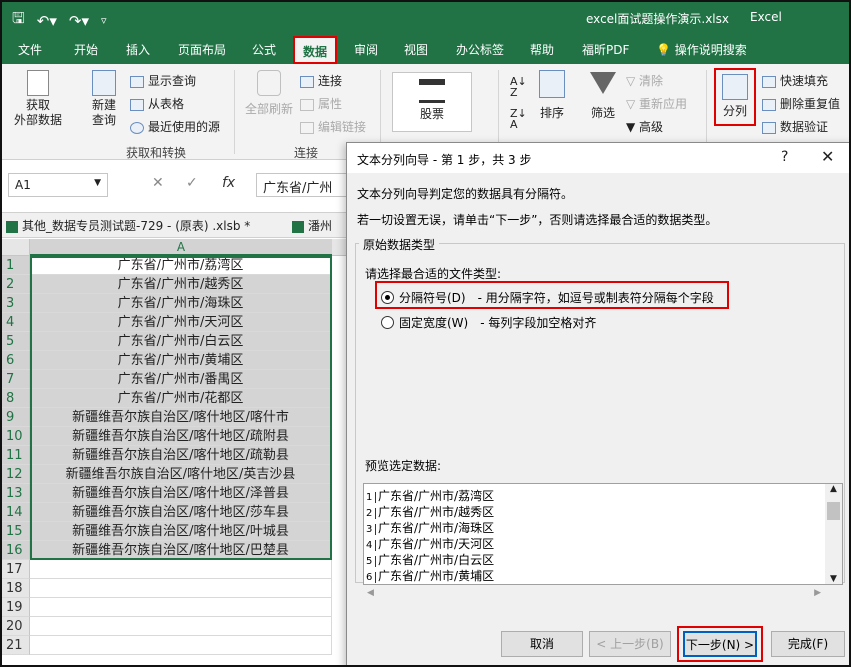 The width and height of the screenshot is (851, 667). Describe the element at coordinates (315, 50) in the screenshot. I see `tab-data: 数据` at that location.